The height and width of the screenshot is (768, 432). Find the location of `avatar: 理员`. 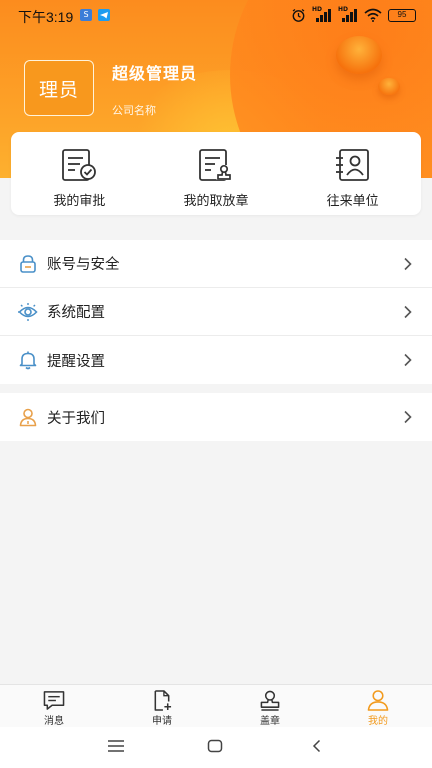

avatar: 理员 is located at coordinates (59, 88).